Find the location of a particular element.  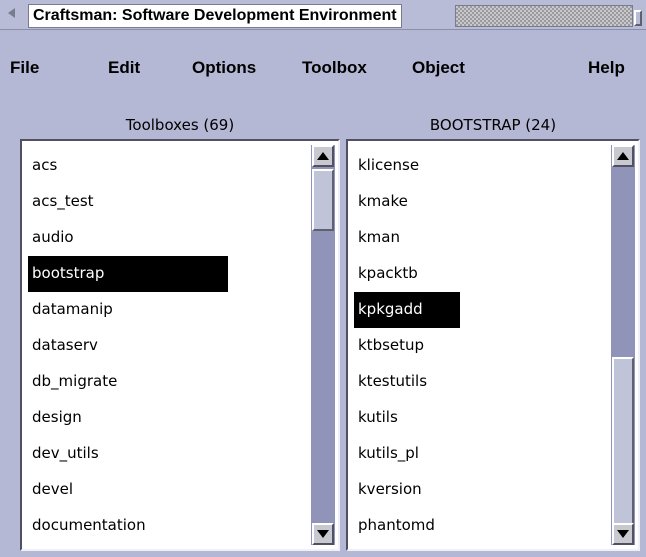

objects-scroll-thumb is located at coordinates (623, 442).